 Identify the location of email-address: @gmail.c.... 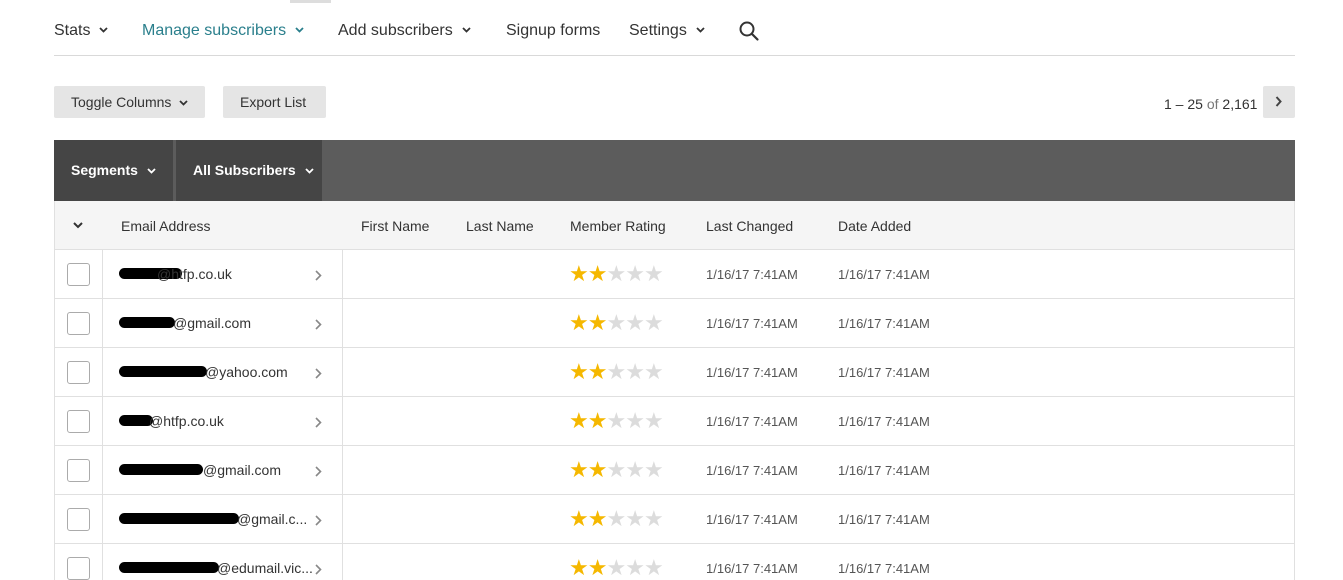
(272, 519).